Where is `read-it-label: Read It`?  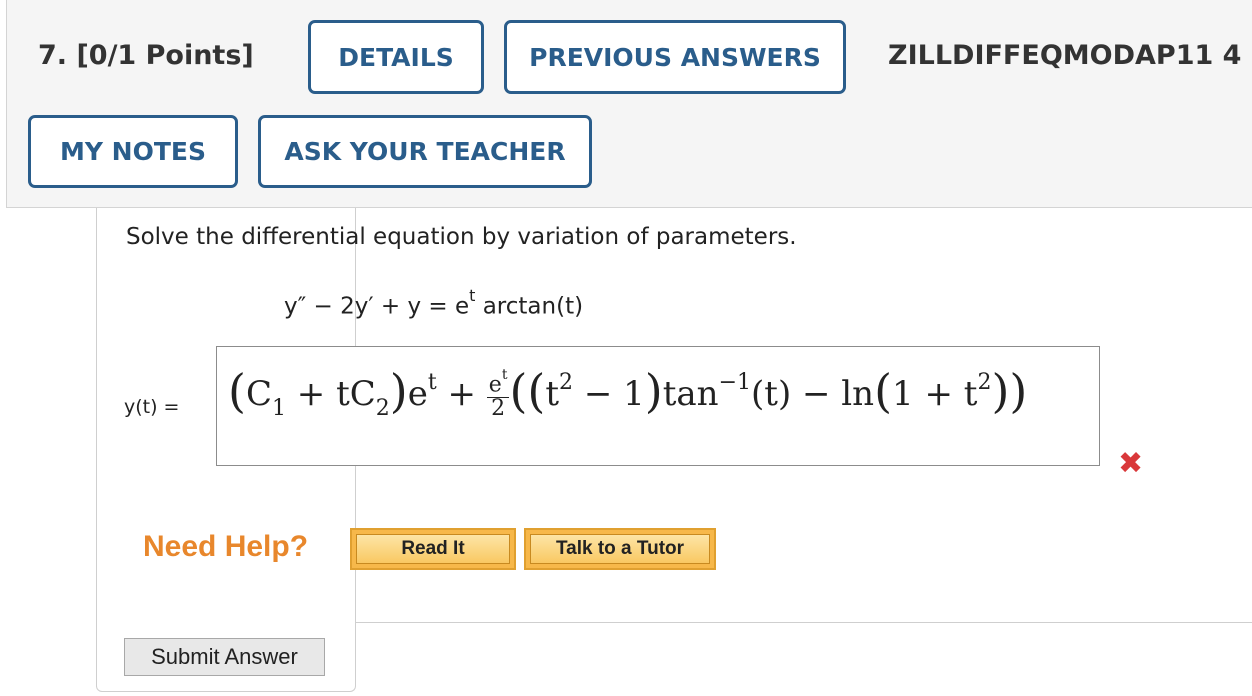 read-it-label: Read It is located at coordinates (433, 549).